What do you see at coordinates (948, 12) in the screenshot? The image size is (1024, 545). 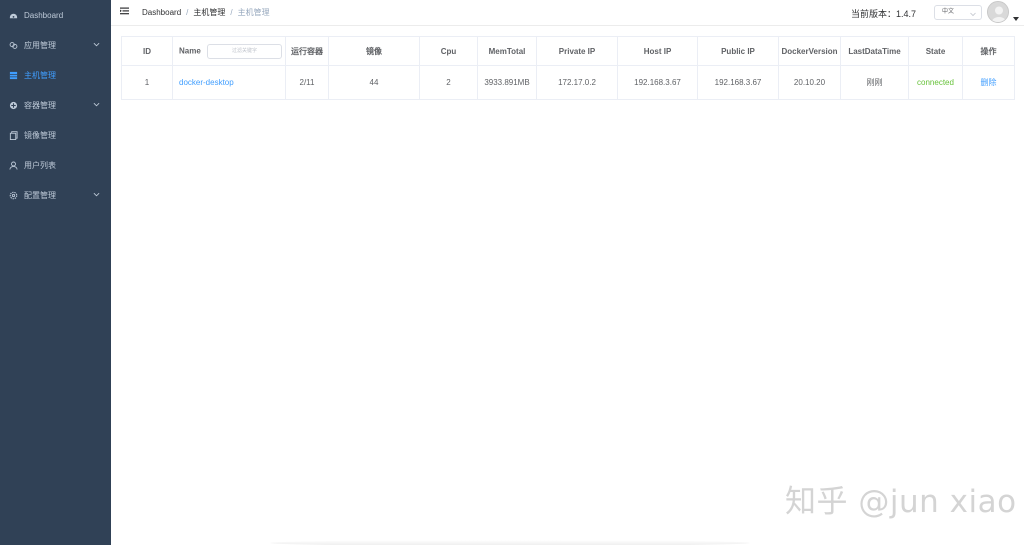 I see `language-select-value: 中文` at bounding box center [948, 12].